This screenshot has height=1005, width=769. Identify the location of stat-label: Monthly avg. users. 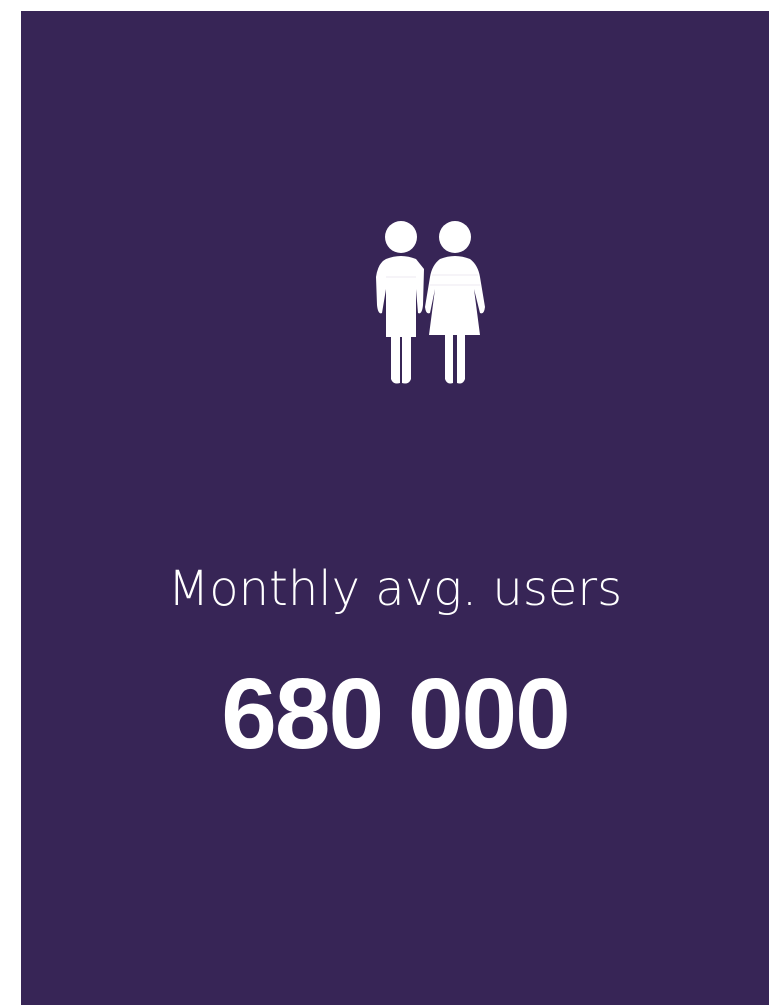
(395, 589).